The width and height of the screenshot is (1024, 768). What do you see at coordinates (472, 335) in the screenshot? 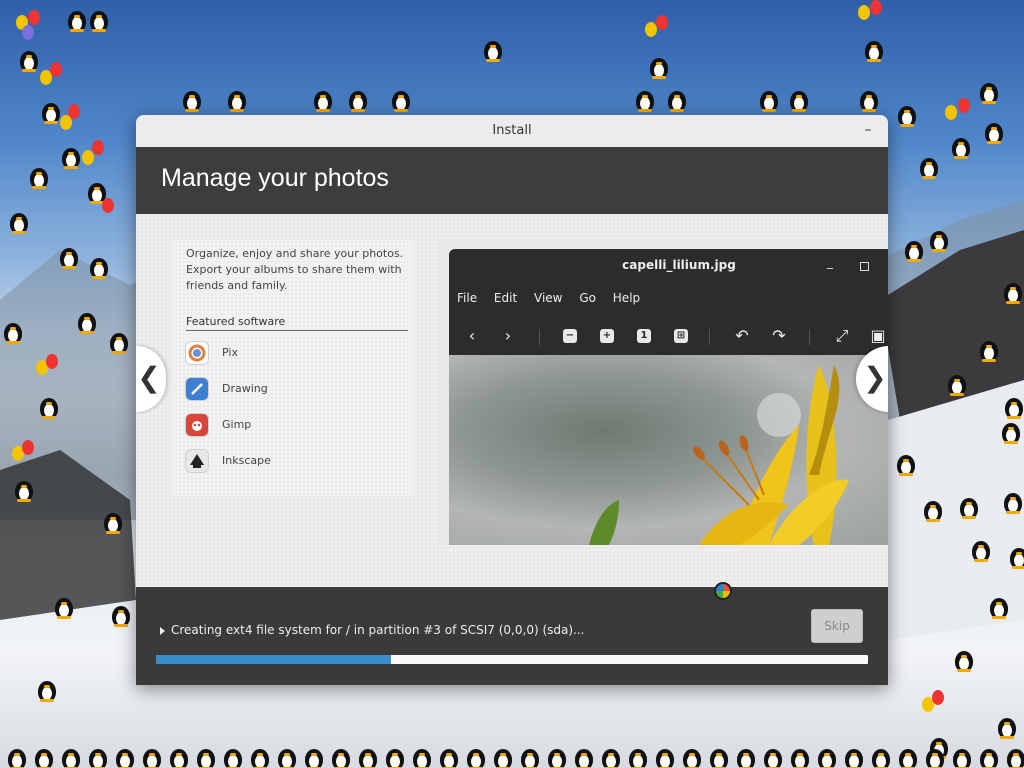
I see `back-icon: ‹` at bounding box center [472, 335].